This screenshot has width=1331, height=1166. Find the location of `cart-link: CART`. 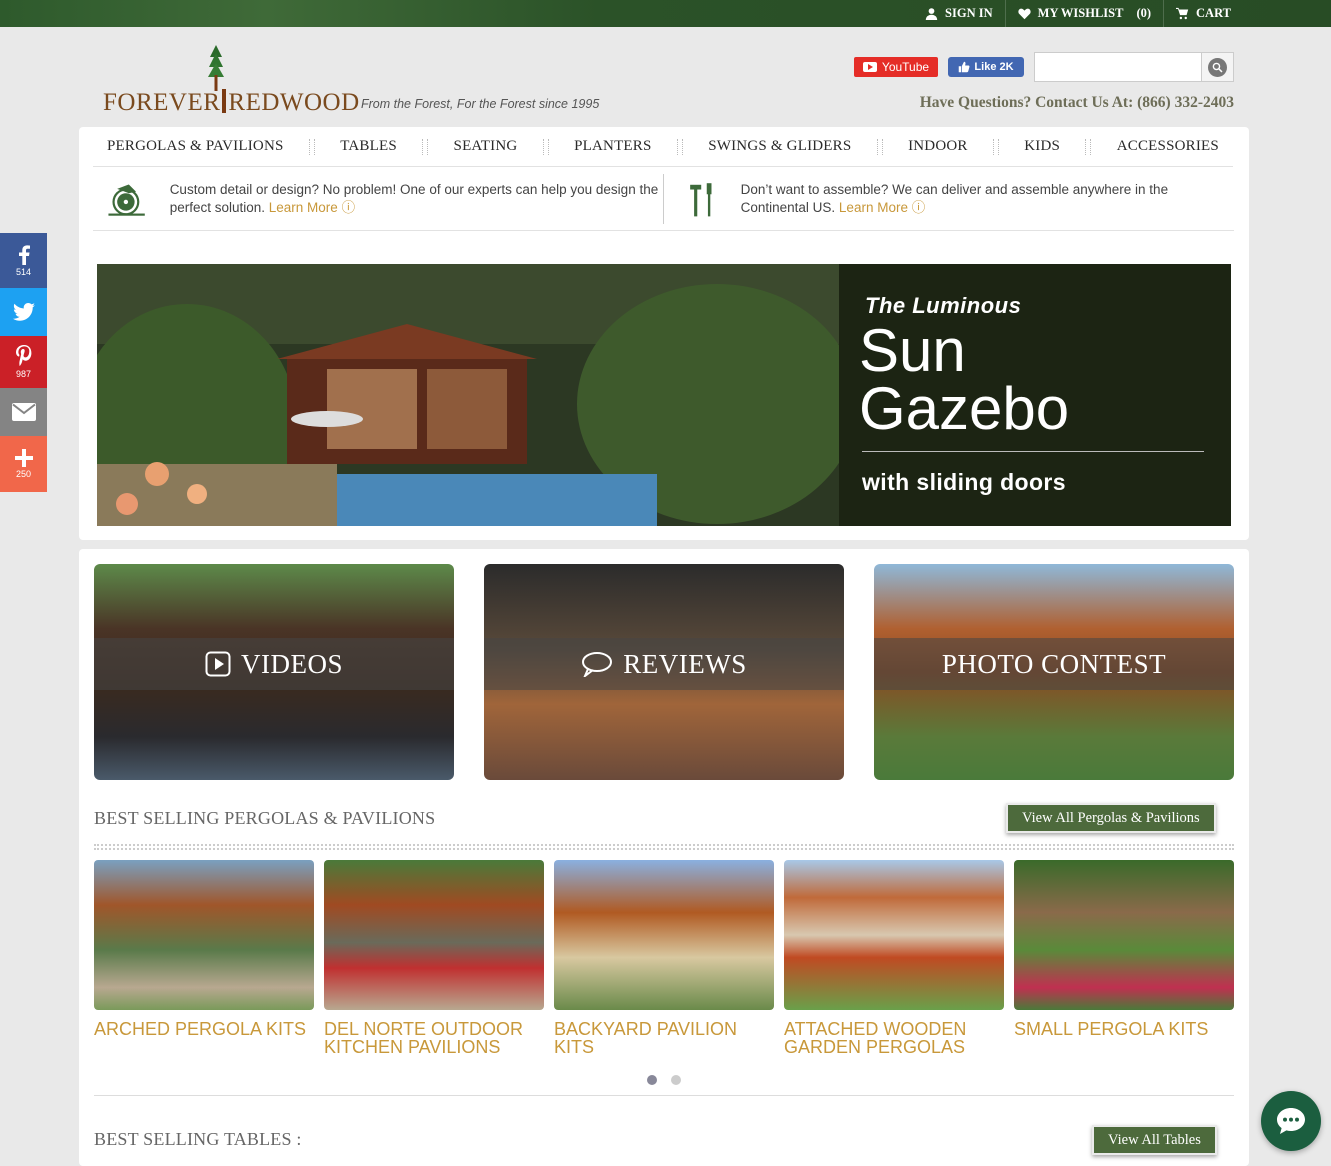

cart-link: CART is located at coordinates (1203, 13).